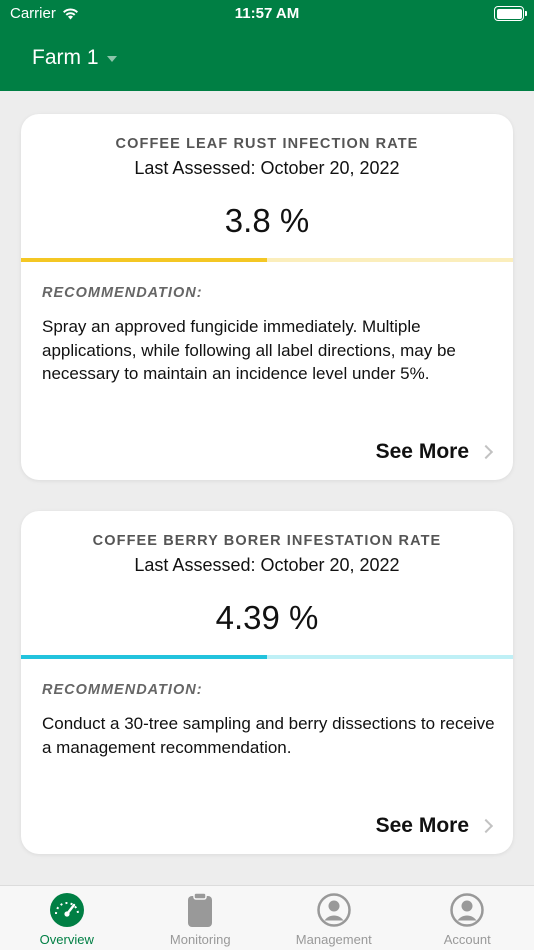 This screenshot has width=534, height=950. I want to click on farm-selector: Farm 1, so click(74, 58).